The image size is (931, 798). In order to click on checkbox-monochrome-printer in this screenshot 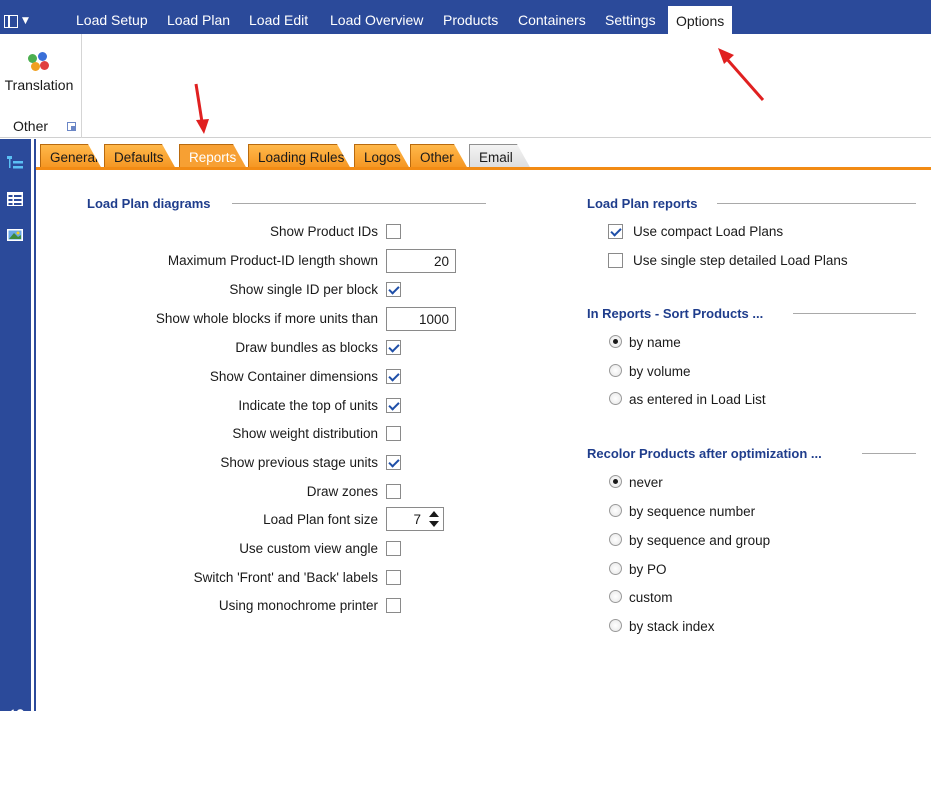, I will do `click(393, 605)`.